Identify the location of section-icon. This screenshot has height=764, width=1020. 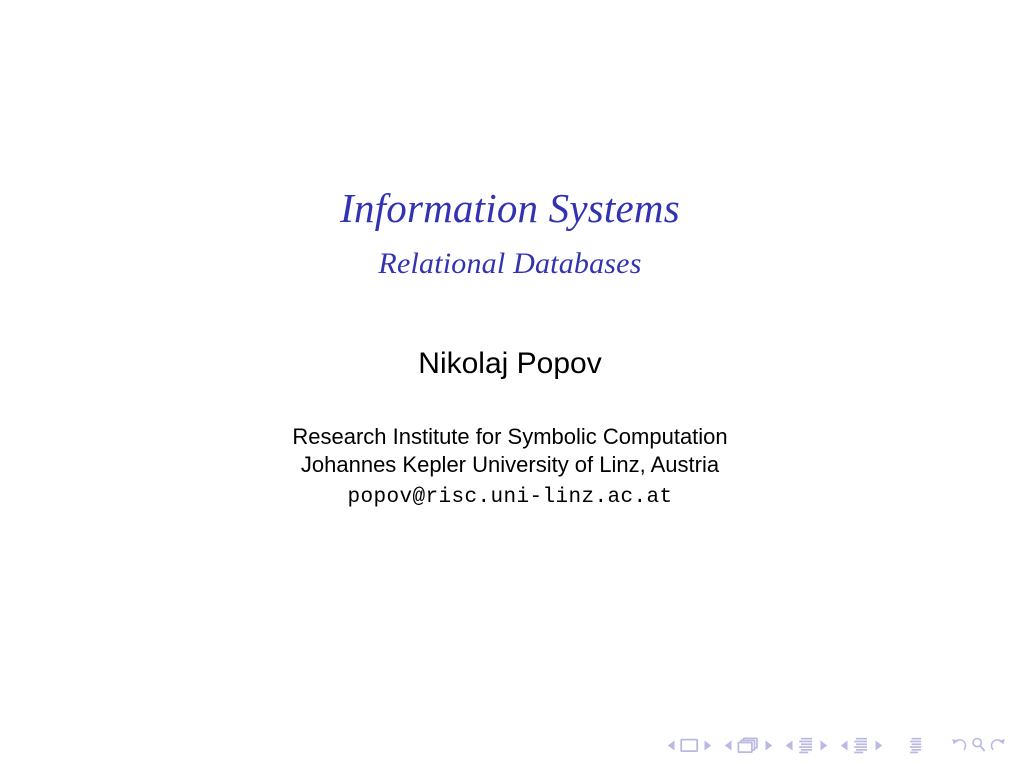
(861, 745).